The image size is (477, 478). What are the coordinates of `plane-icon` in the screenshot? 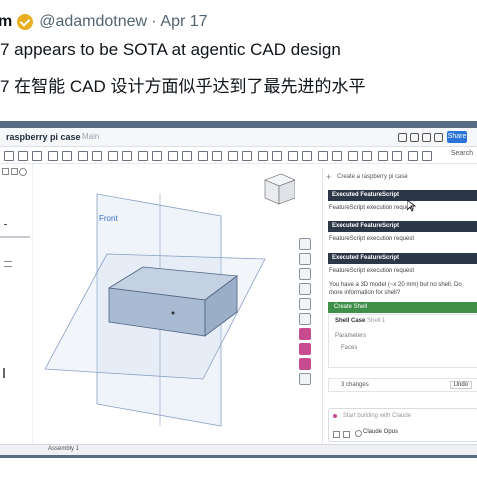 It's located at (247, 156).